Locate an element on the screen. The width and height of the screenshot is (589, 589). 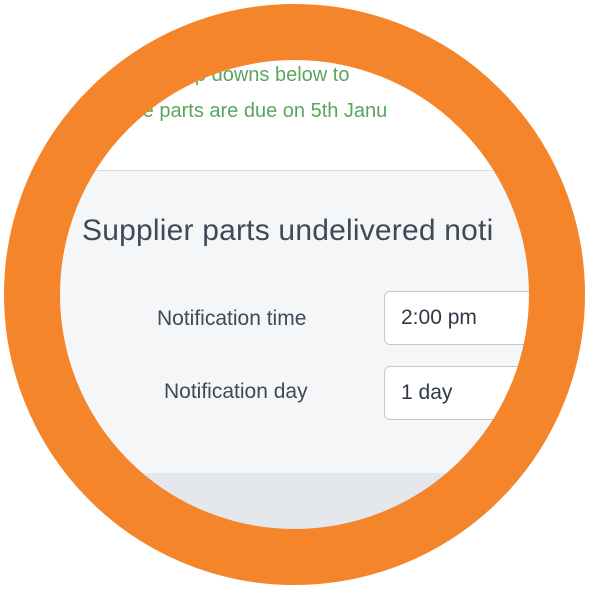
notification-day-select: 1 day is located at coordinates (486, 393).